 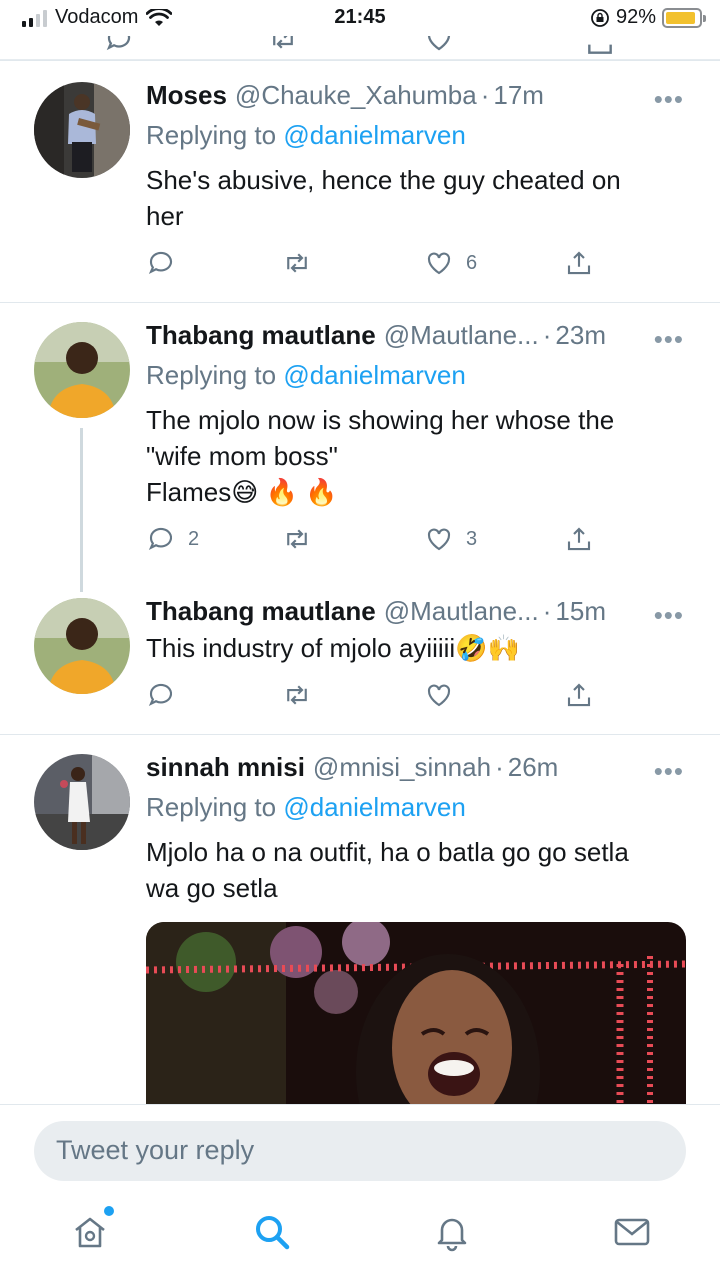 I want to click on timestamp: 15m, so click(x=580, y=611).